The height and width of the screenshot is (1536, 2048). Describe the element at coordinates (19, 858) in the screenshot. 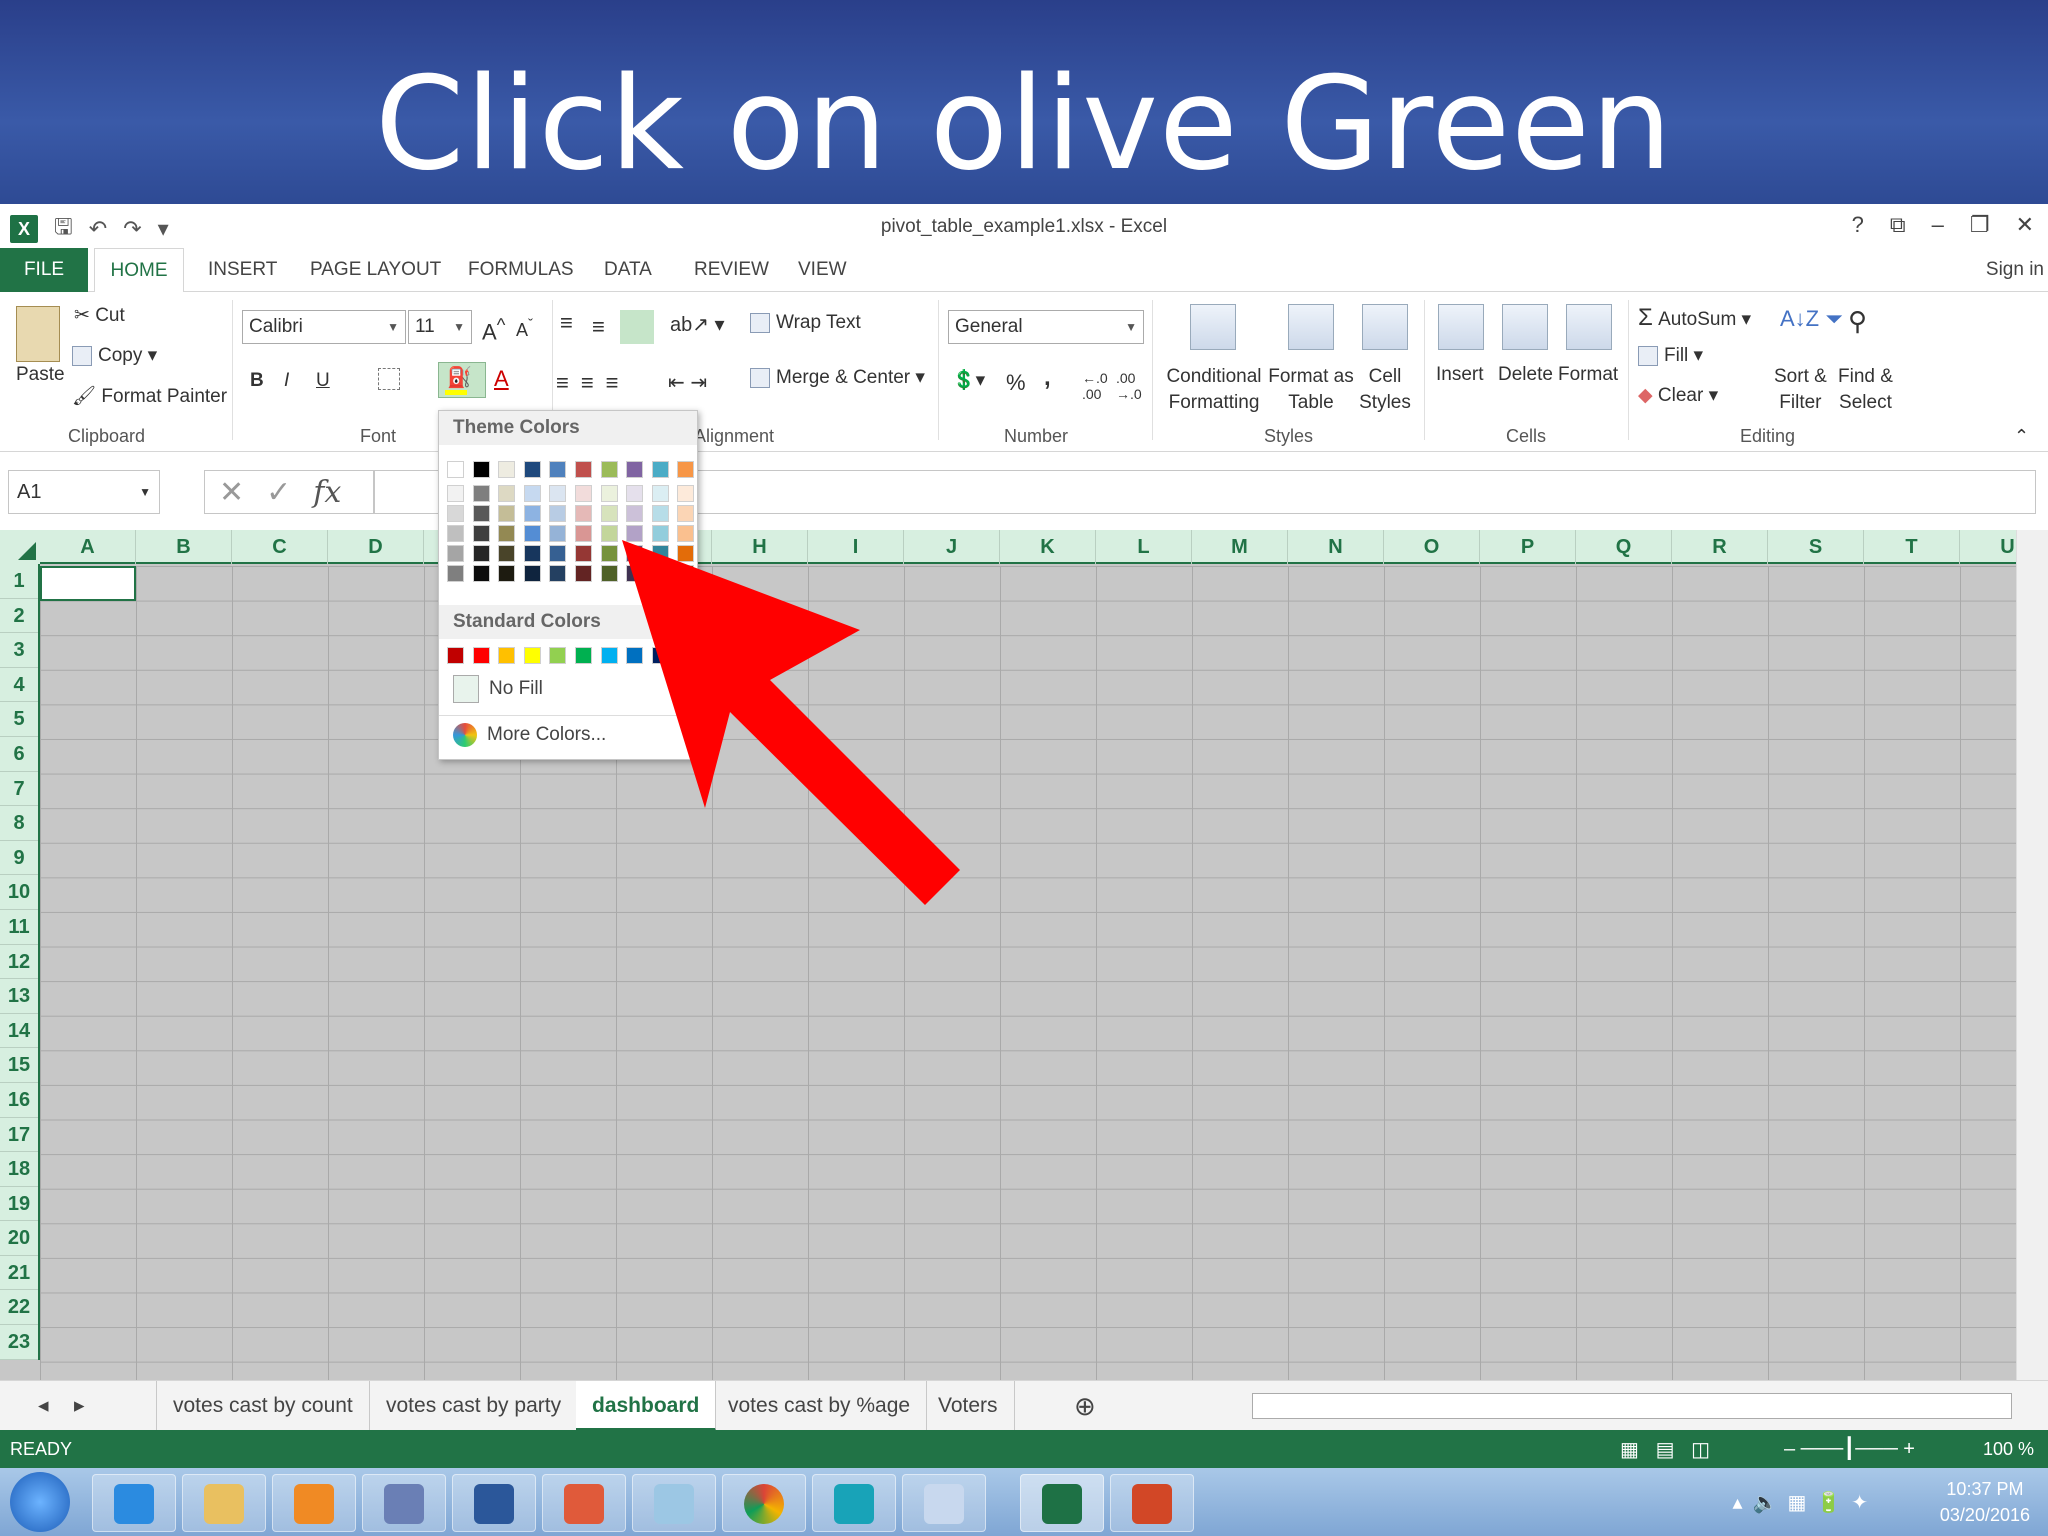

I see `row-header: 9` at that location.